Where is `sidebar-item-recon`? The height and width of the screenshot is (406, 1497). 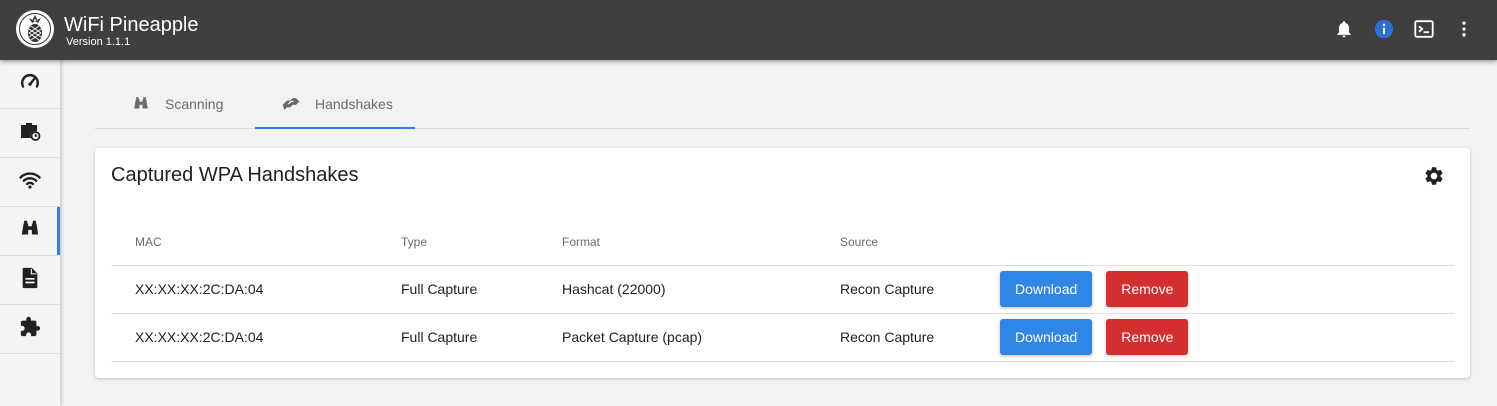
sidebar-item-recon is located at coordinates (30, 231).